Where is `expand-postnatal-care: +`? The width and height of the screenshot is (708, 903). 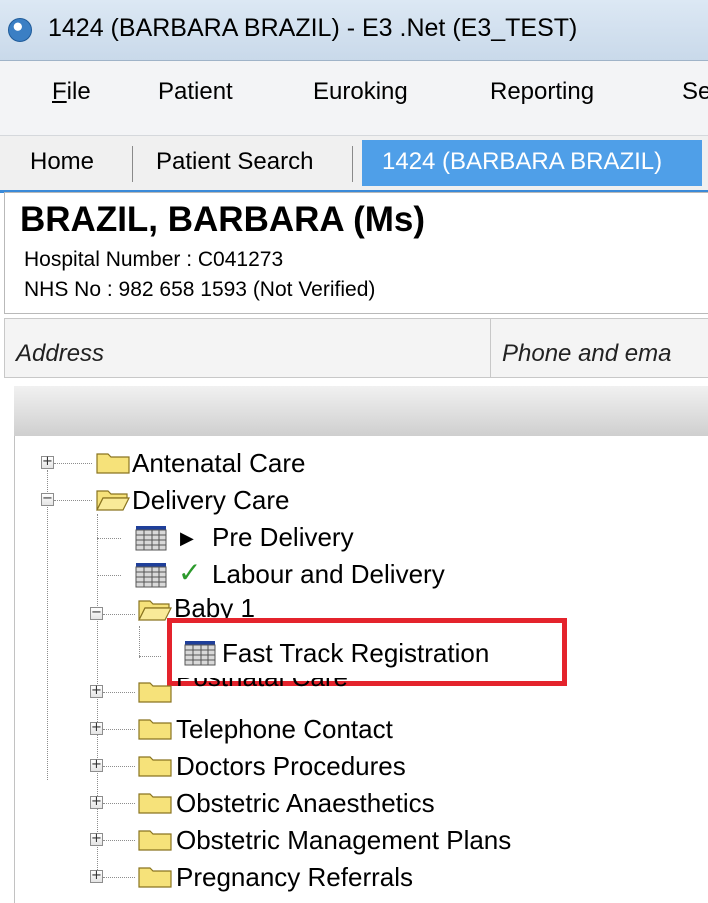 expand-postnatal-care: + is located at coordinates (96, 691).